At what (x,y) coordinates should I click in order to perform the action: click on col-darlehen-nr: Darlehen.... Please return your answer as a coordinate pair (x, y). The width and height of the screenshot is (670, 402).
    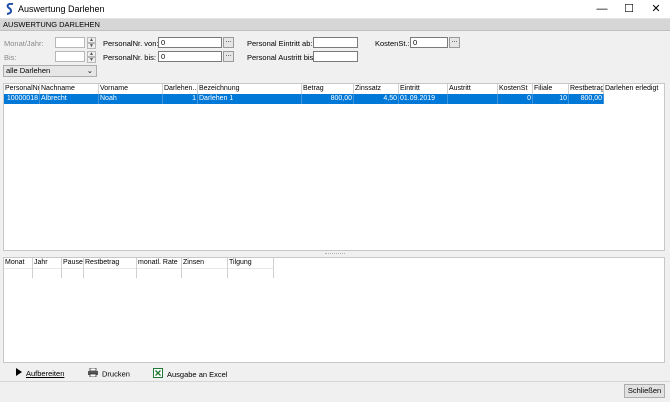
    Looking at the image, I should click on (180, 89).